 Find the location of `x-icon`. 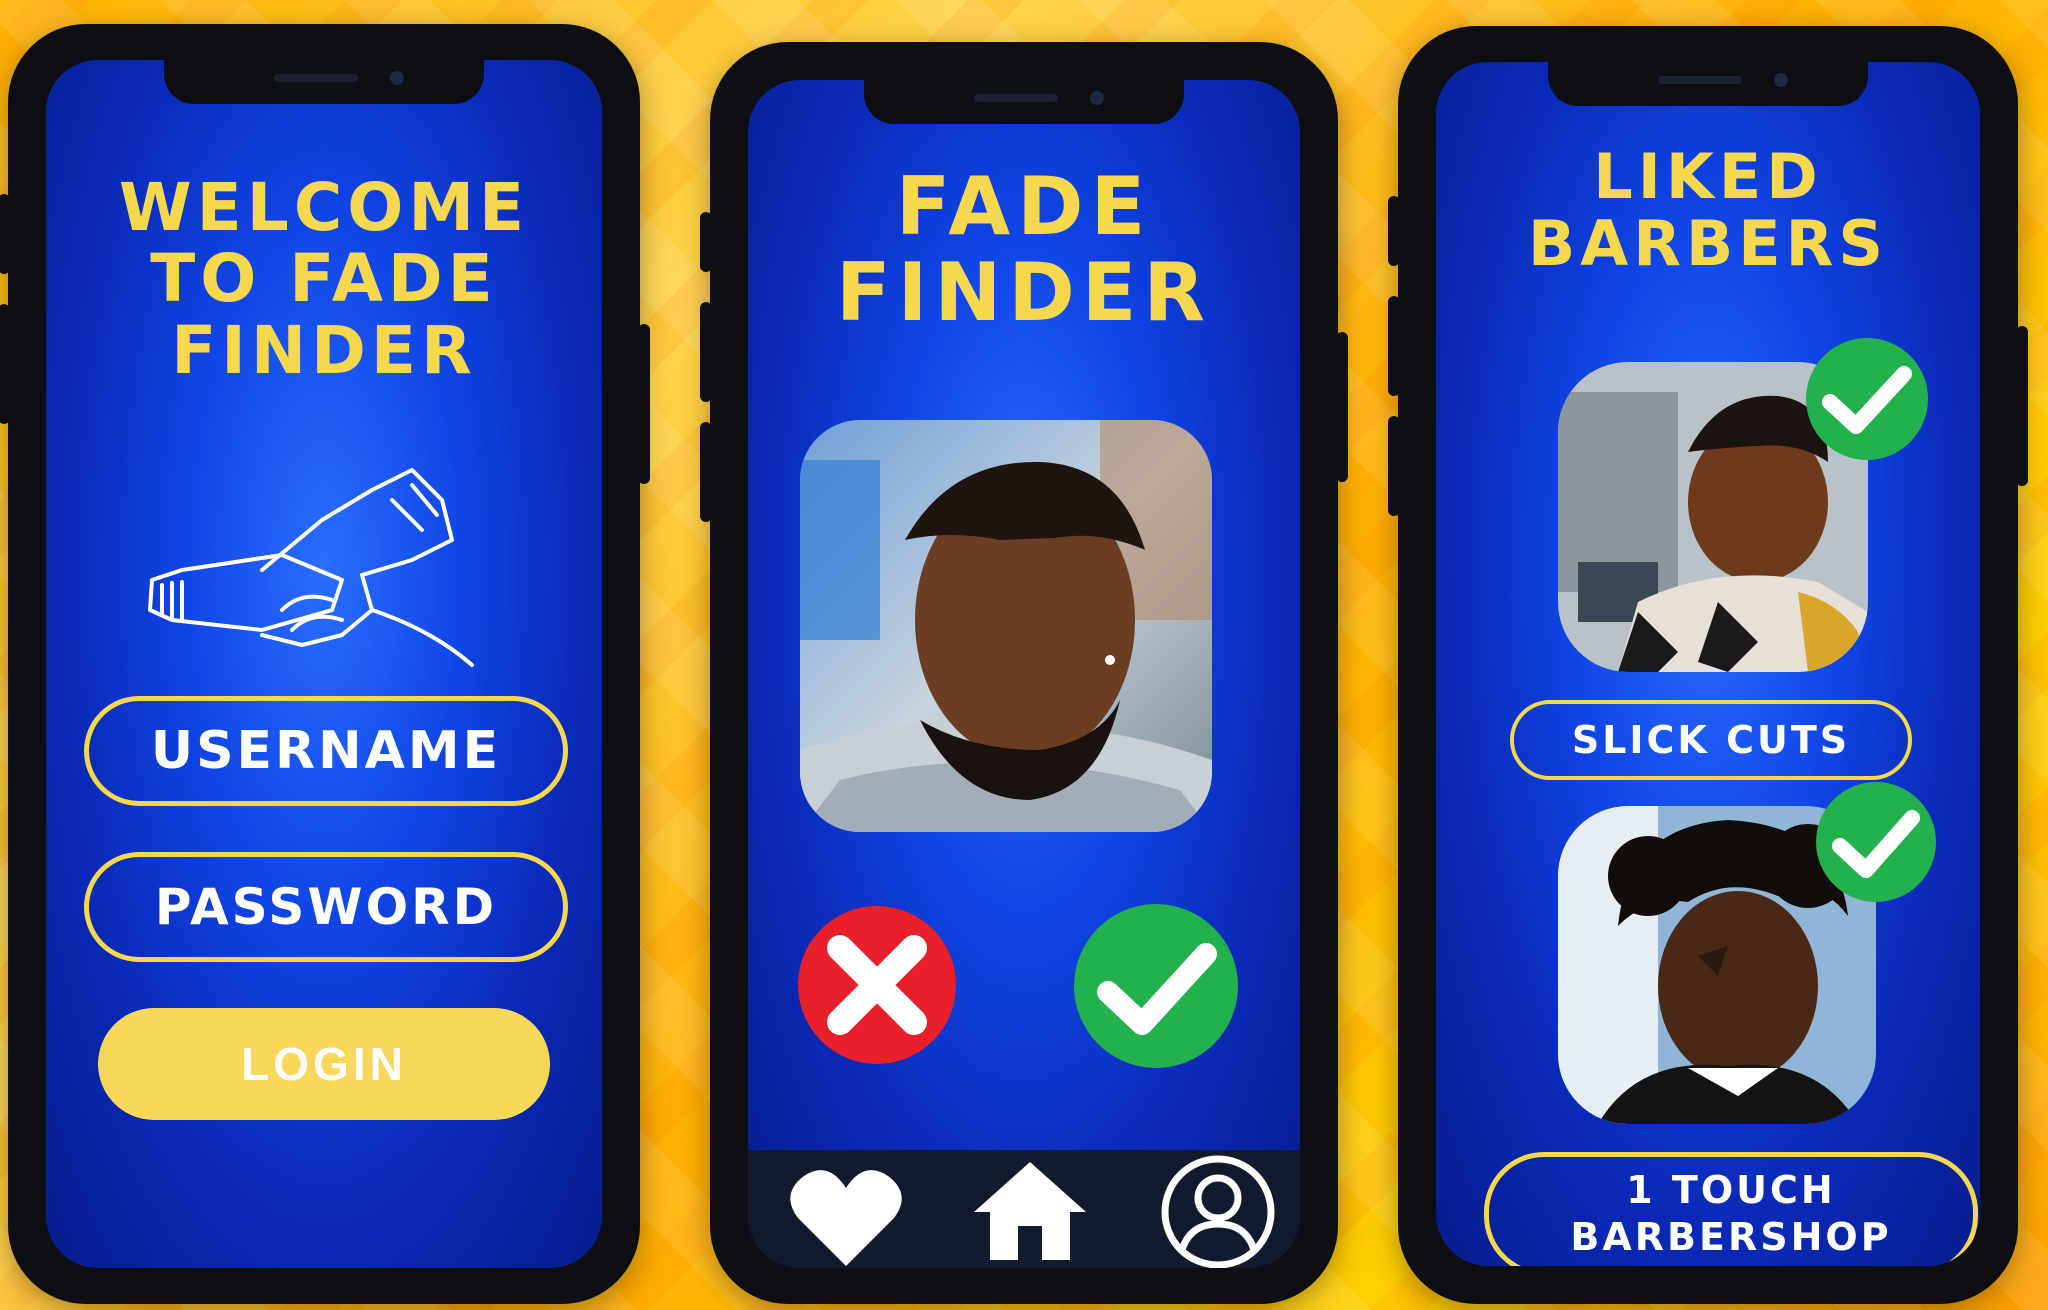

x-icon is located at coordinates (877, 985).